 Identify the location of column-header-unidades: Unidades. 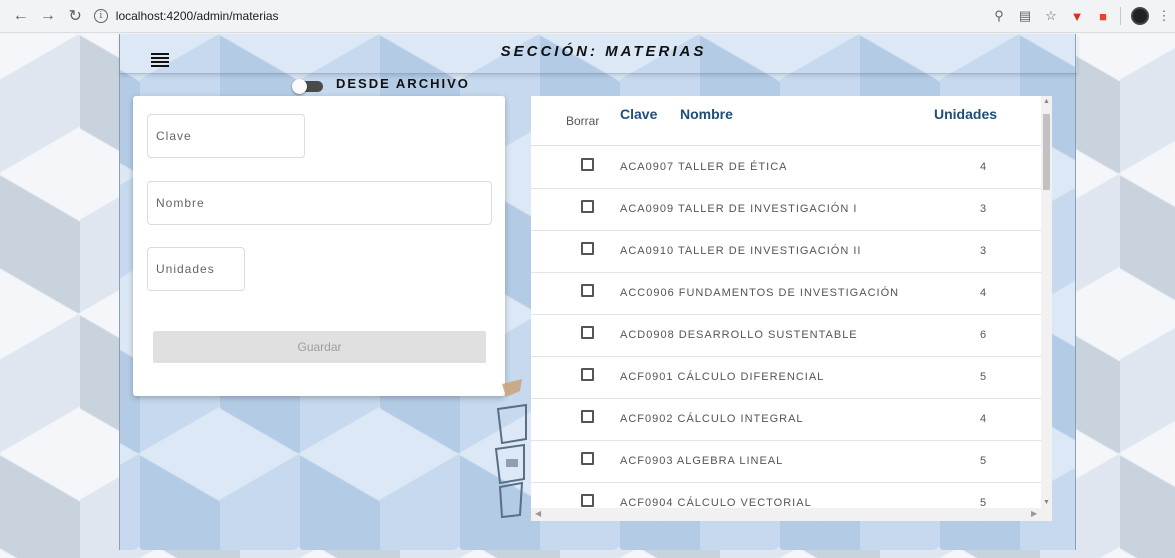
(965, 114).